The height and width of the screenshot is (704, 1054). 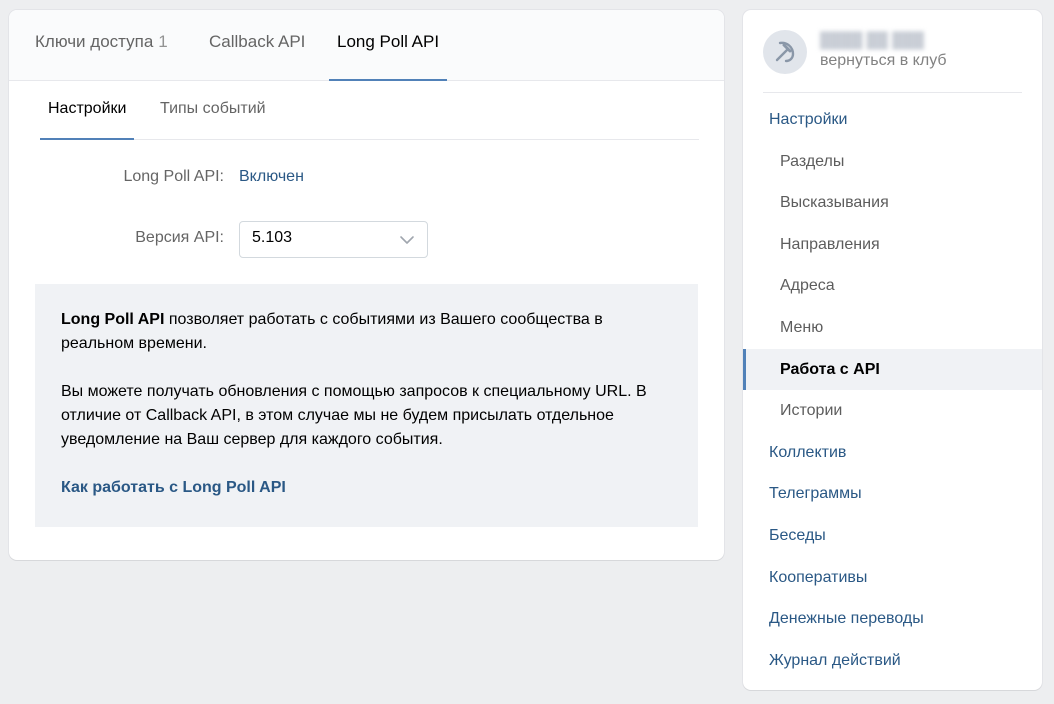 I want to click on sidebar-item-directions: Направления, so click(x=892, y=245).